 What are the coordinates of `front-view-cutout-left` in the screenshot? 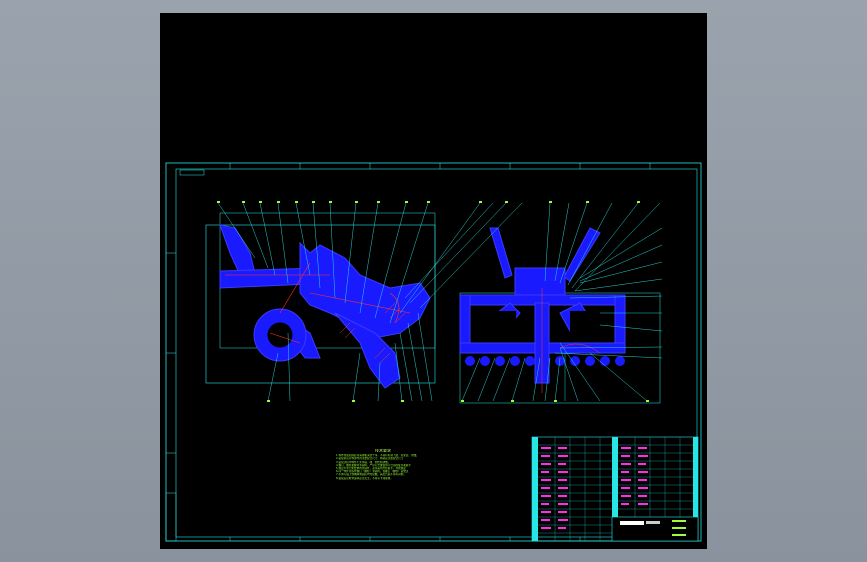 It's located at (496, 322).